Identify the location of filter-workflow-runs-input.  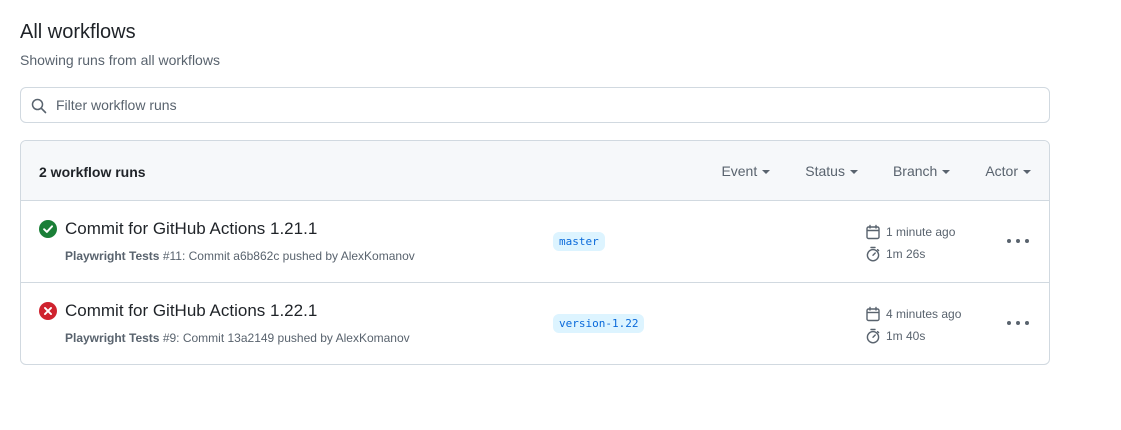
(546, 105).